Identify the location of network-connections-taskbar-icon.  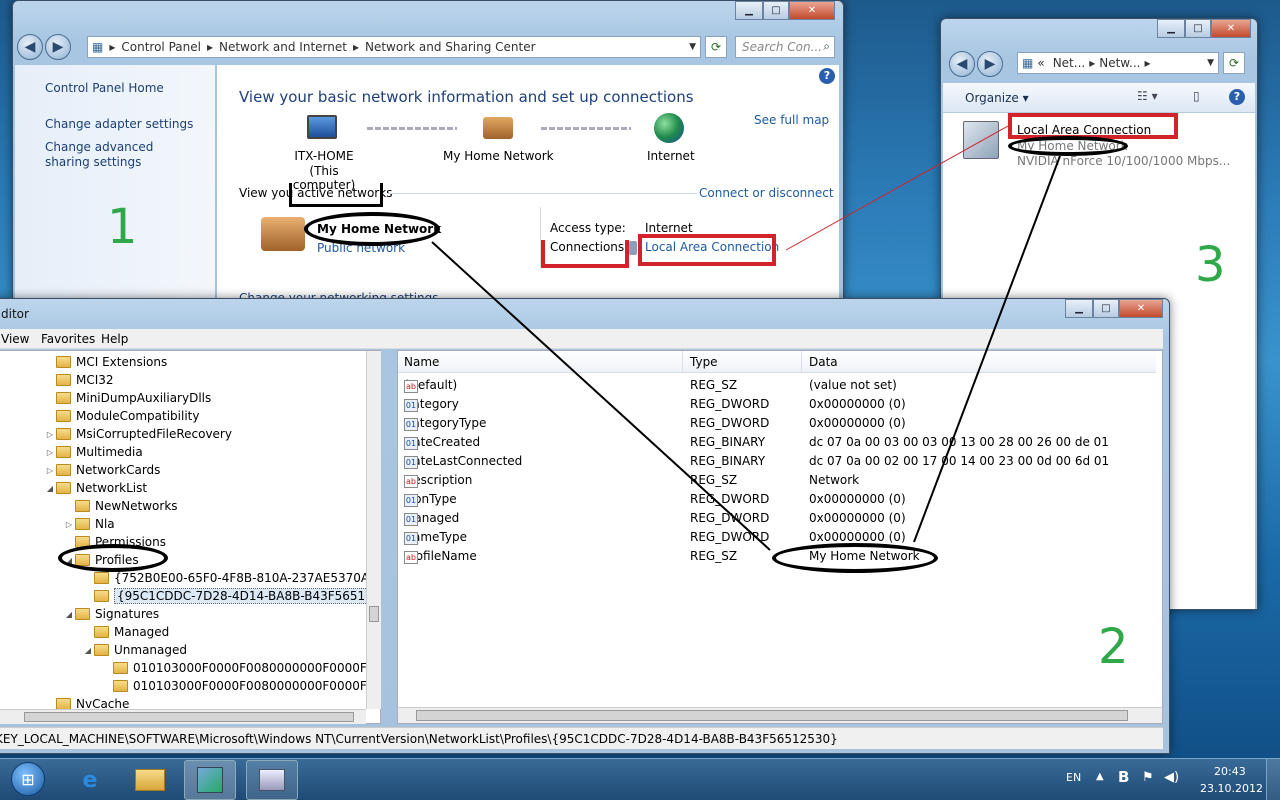
(272, 780).